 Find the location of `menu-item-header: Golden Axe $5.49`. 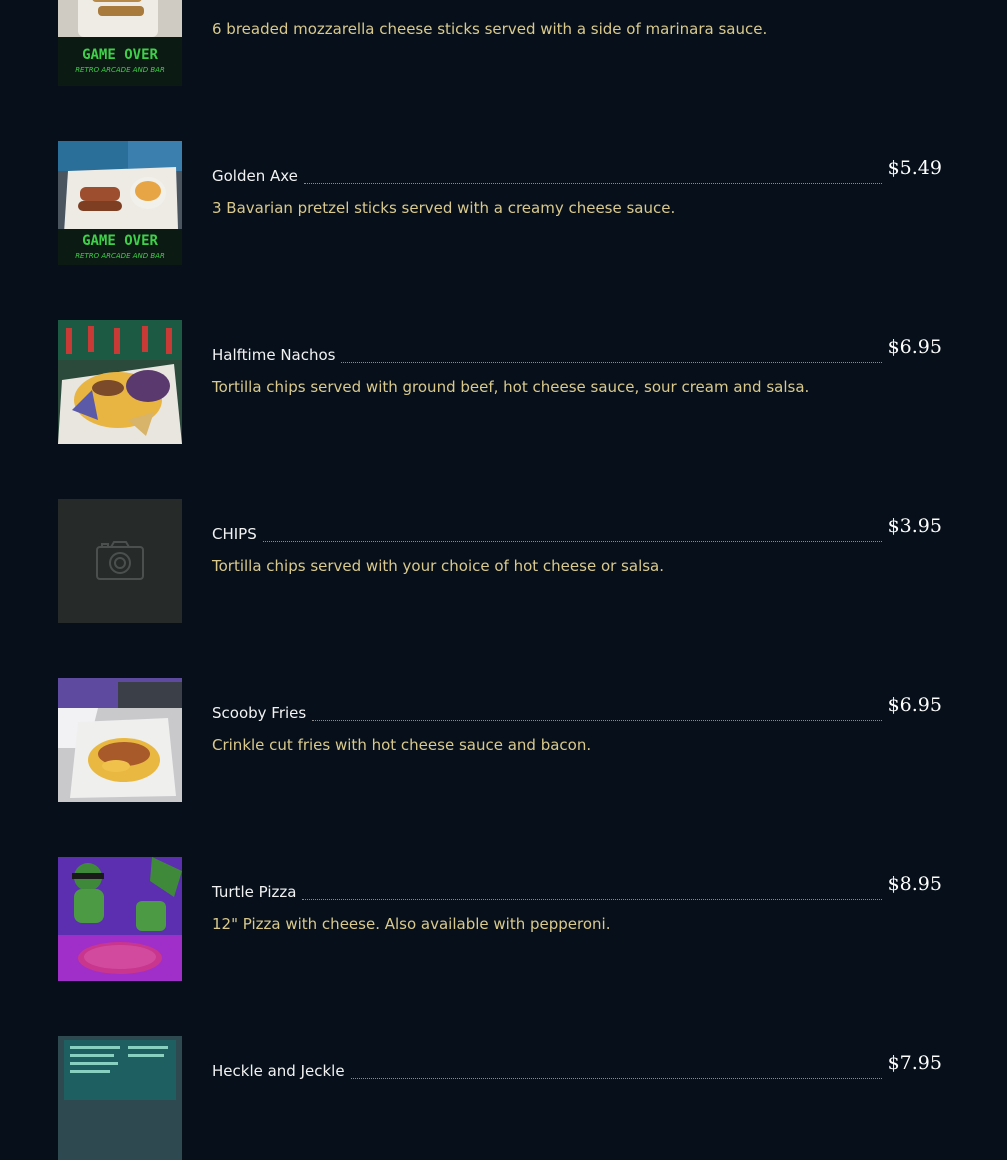

menu-item-header: Golden Axe $5.49 is located at coordinates (577, 171).